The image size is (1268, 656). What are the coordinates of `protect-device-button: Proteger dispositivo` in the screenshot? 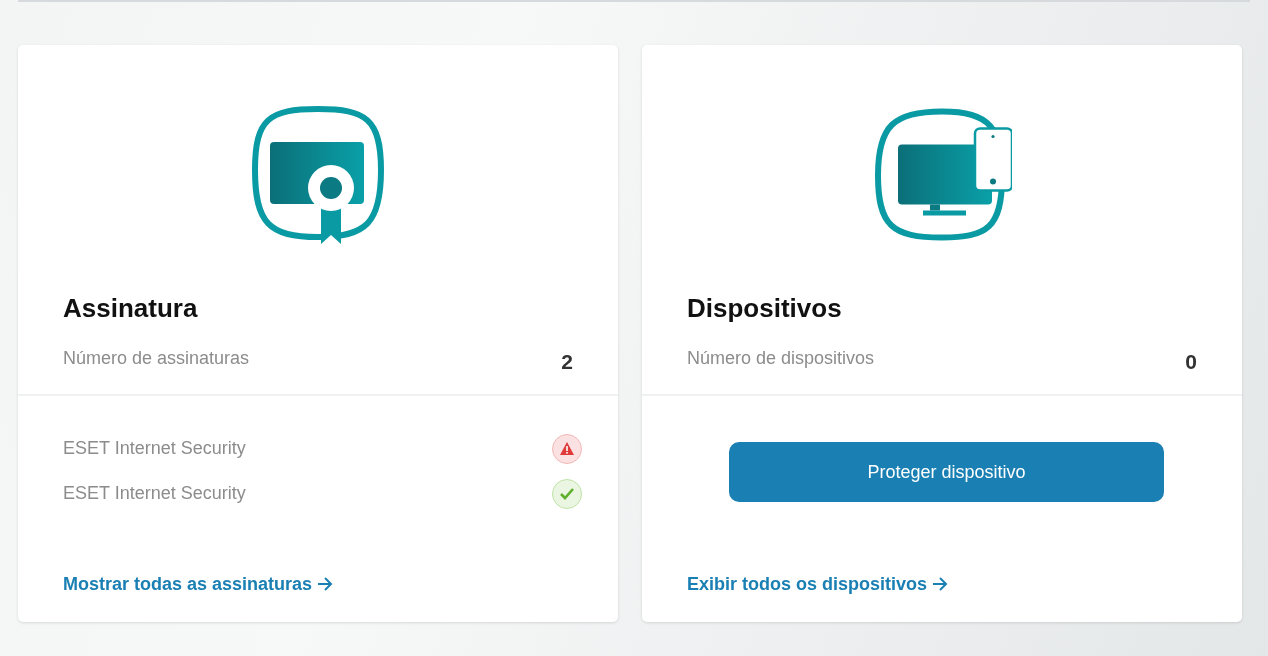 It's located at (946, 472).